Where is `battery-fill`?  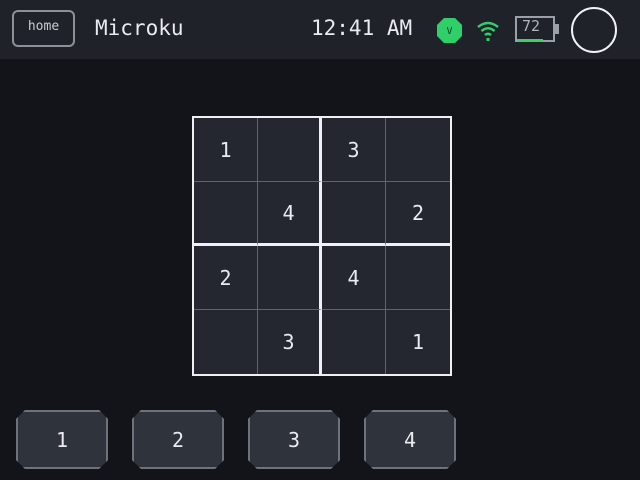
battery-fill is located at coordinates (530, 40).